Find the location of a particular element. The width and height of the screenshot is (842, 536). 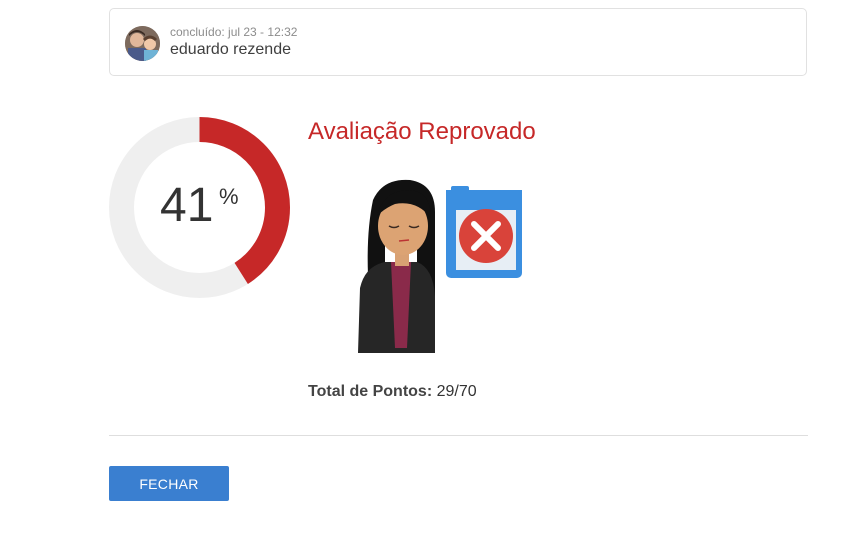

total-points-label: Total de Pontos: is located at coordinates (370, 391).